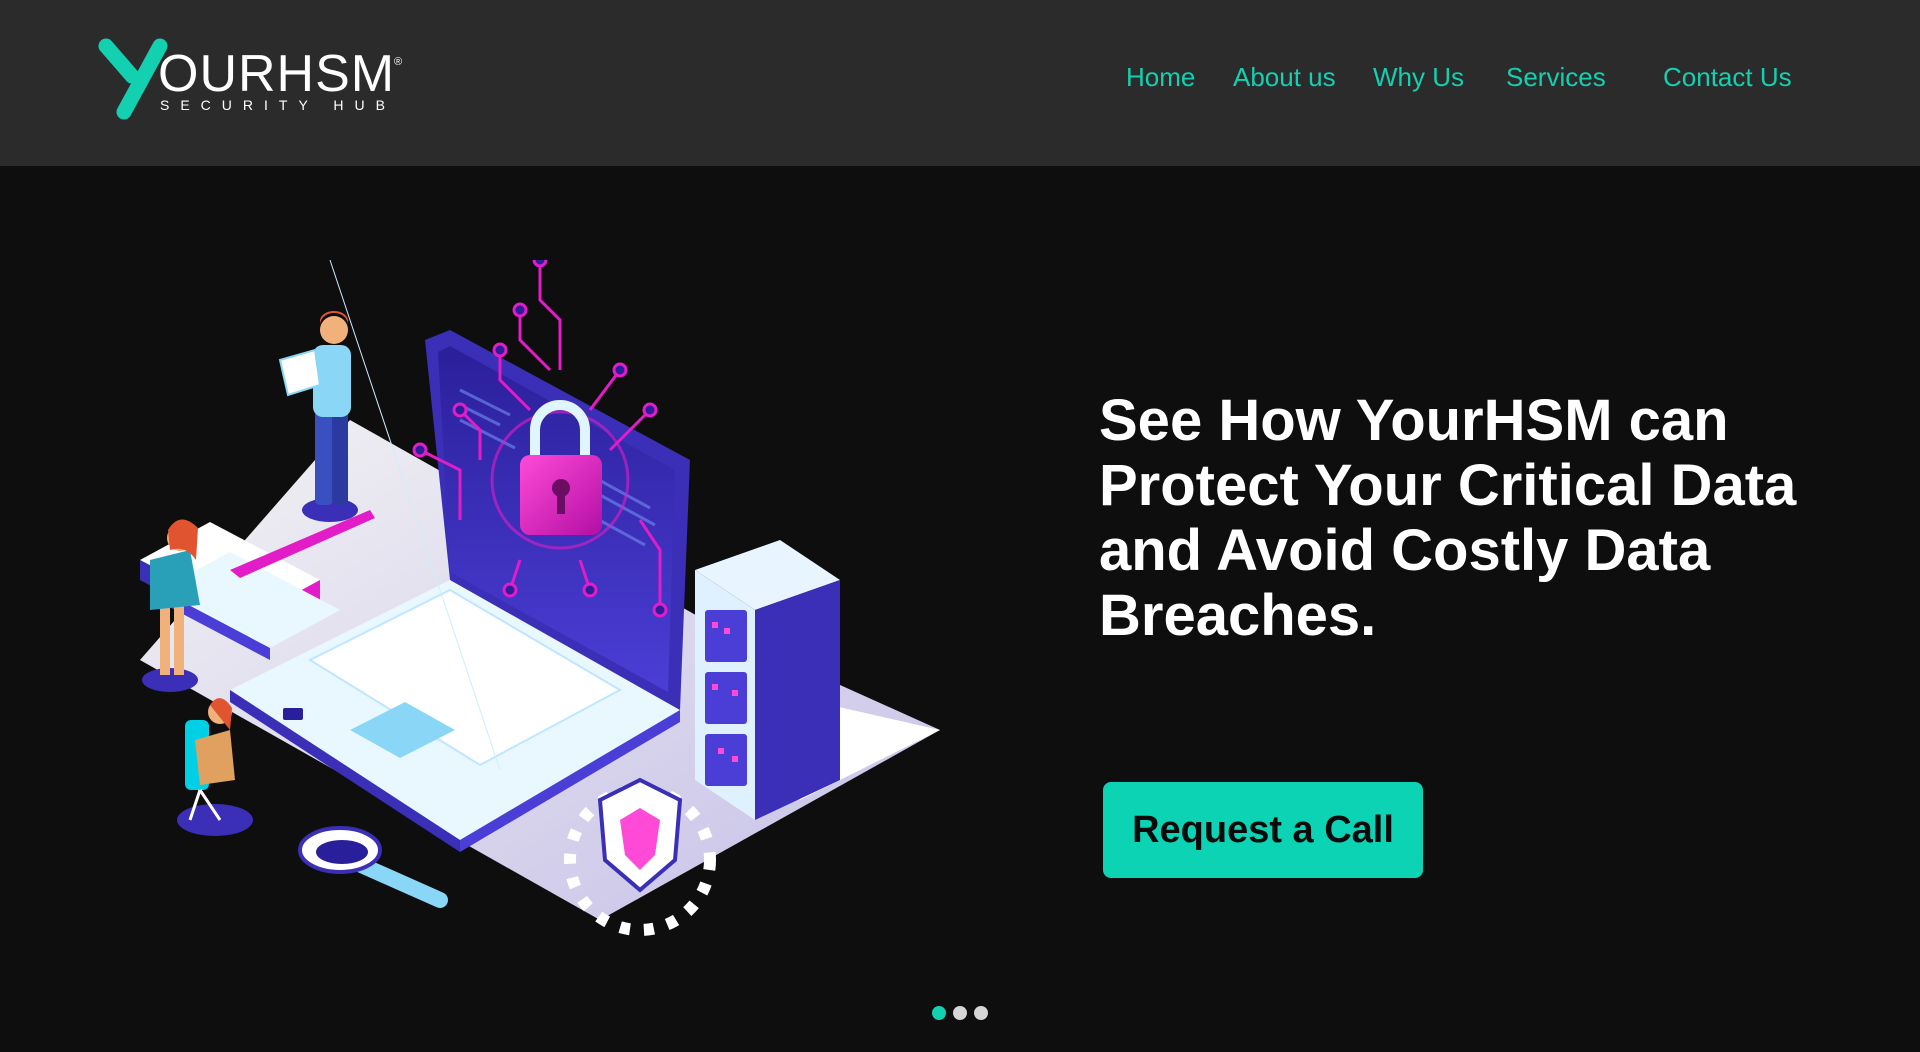  What do you see at coordinates (1556, 77) in the screenshot?
I see `nav-services: Services` at bounding box center [1556, 77].